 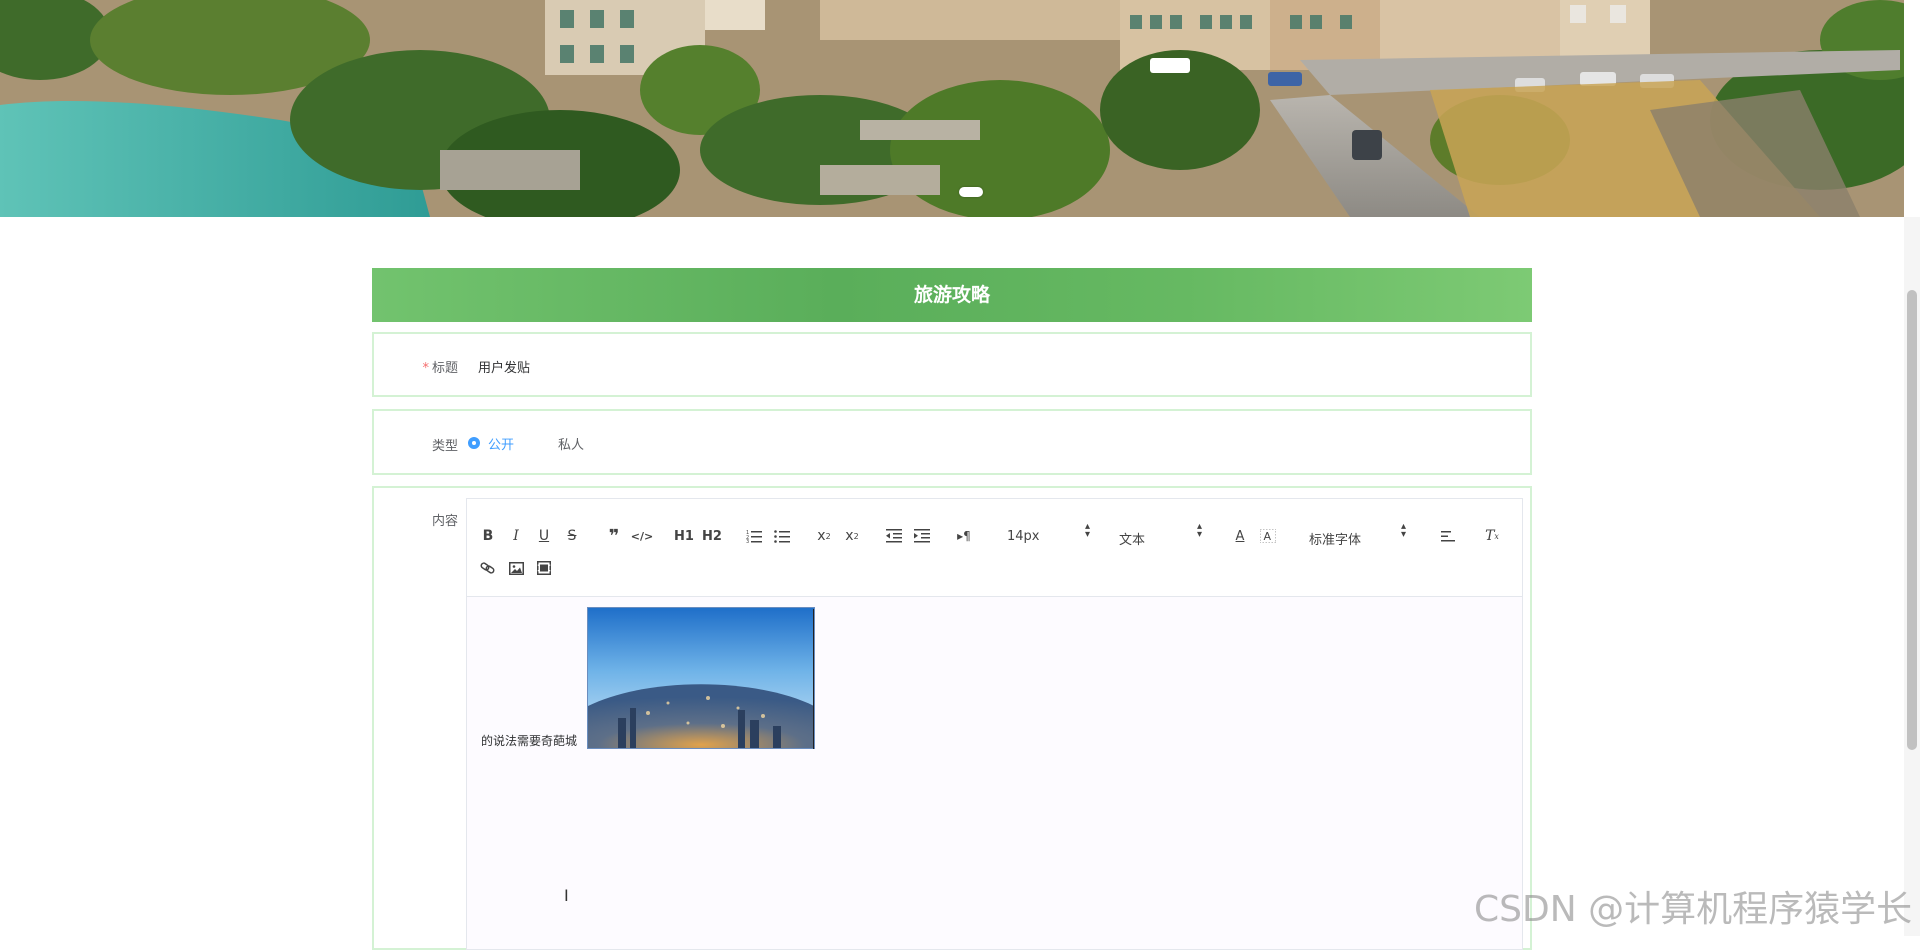 I want to click on header-picker: 文本 ▴ ▾, so click(x=1164, y=535).